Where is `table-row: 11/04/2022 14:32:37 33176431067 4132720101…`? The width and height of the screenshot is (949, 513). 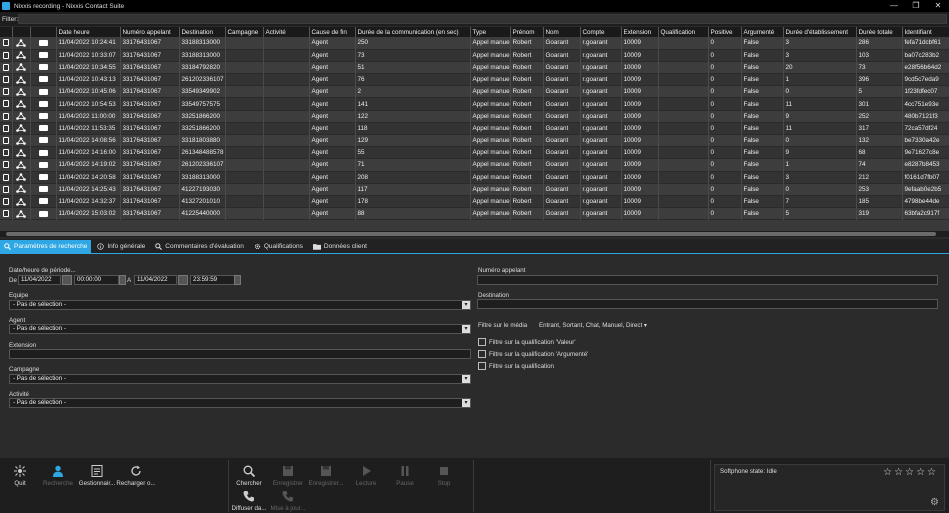 table-row: 11/04/2022 14:32:37 33176431067 4132720101… is located at coordinates (474, 201).